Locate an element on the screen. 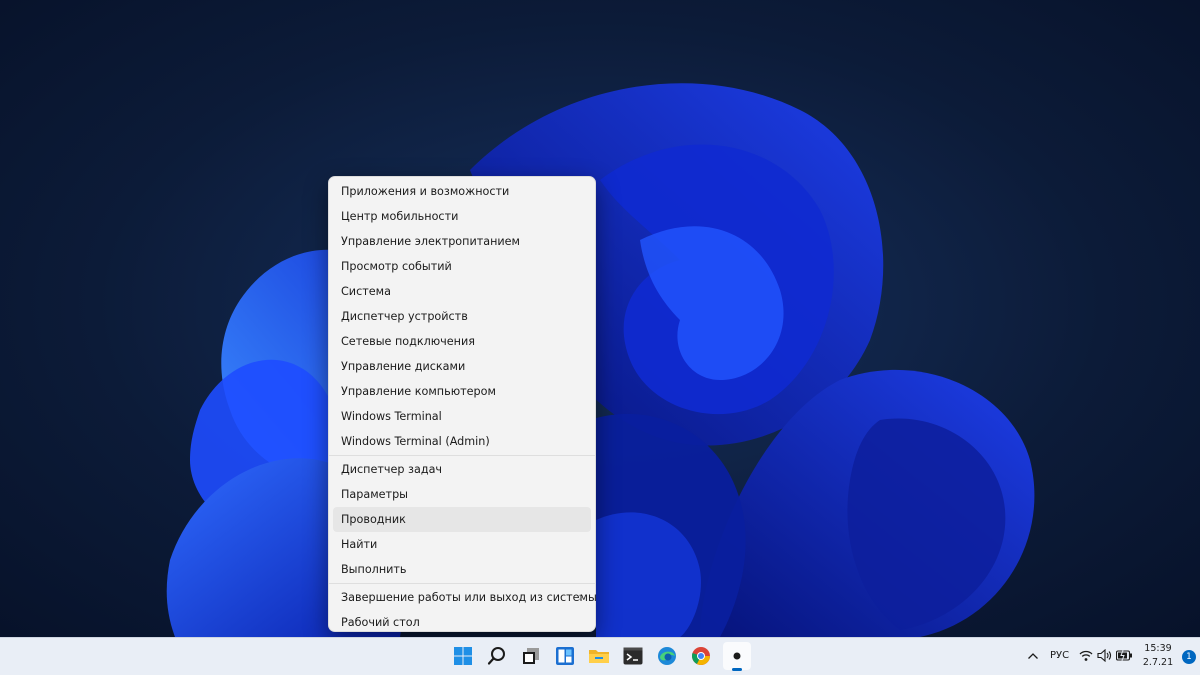  menu-item-label: Просмотр событий is located at coordinates (396, 266).